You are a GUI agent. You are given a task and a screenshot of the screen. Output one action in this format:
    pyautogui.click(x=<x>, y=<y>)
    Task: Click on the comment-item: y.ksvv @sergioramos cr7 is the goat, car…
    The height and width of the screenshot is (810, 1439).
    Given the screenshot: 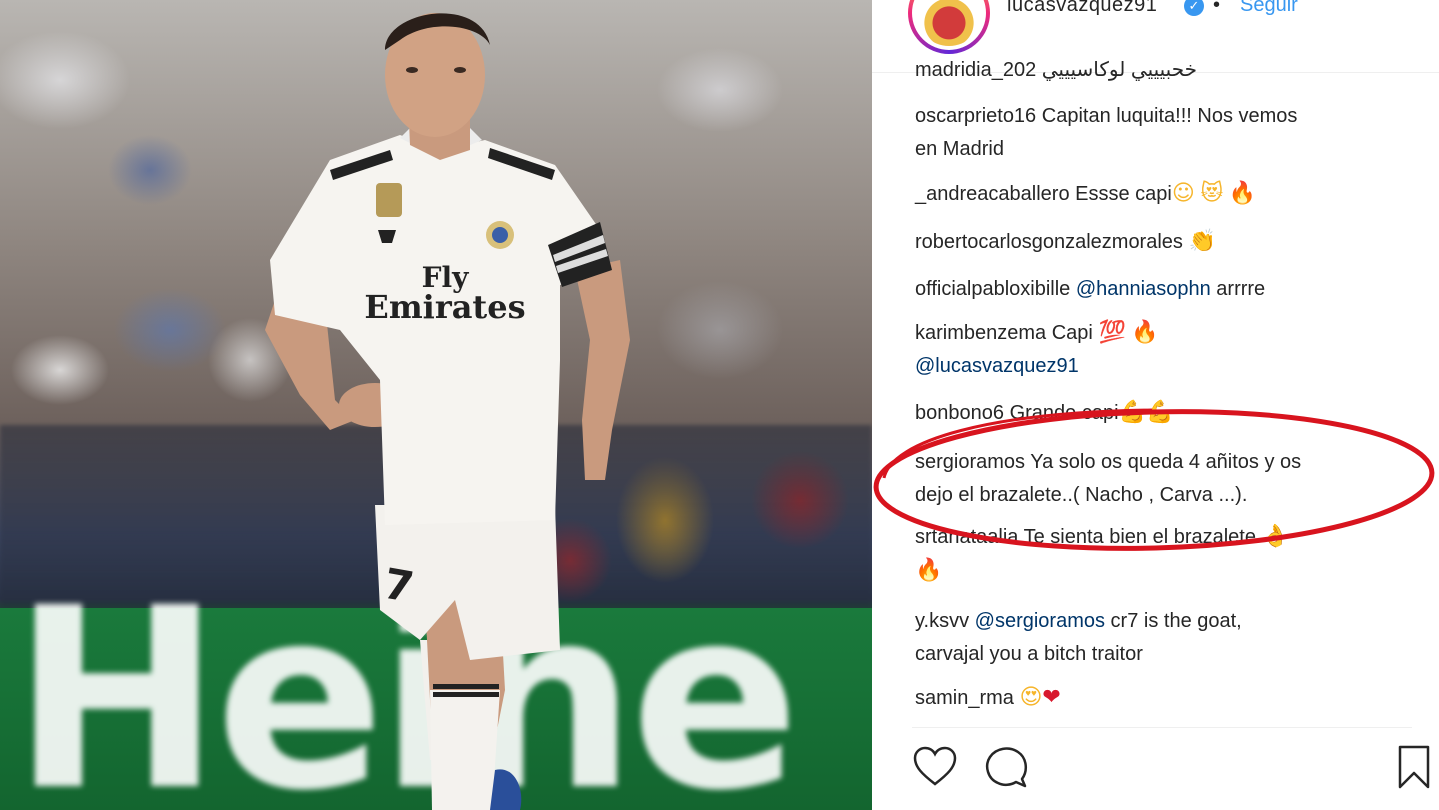 What is the action you would take?
    pyautogui.click(x=1160, y=638)
    